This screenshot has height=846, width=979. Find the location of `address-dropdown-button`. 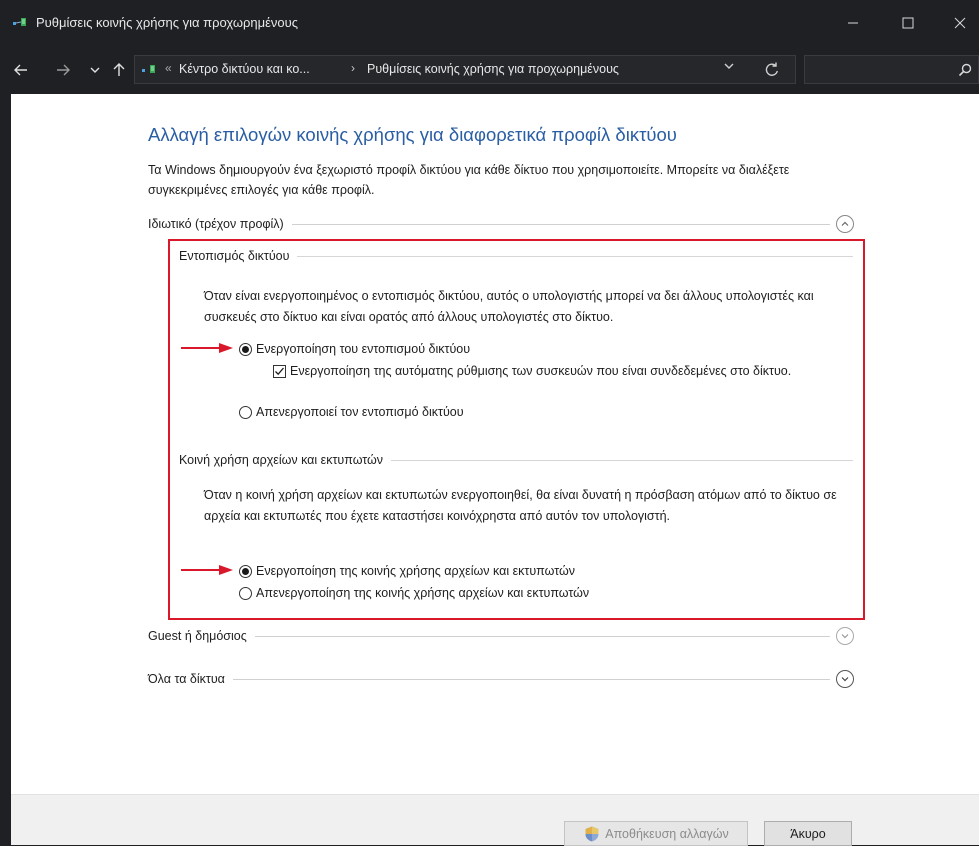

address-dropdown-button is located at coordinates (729, 67).